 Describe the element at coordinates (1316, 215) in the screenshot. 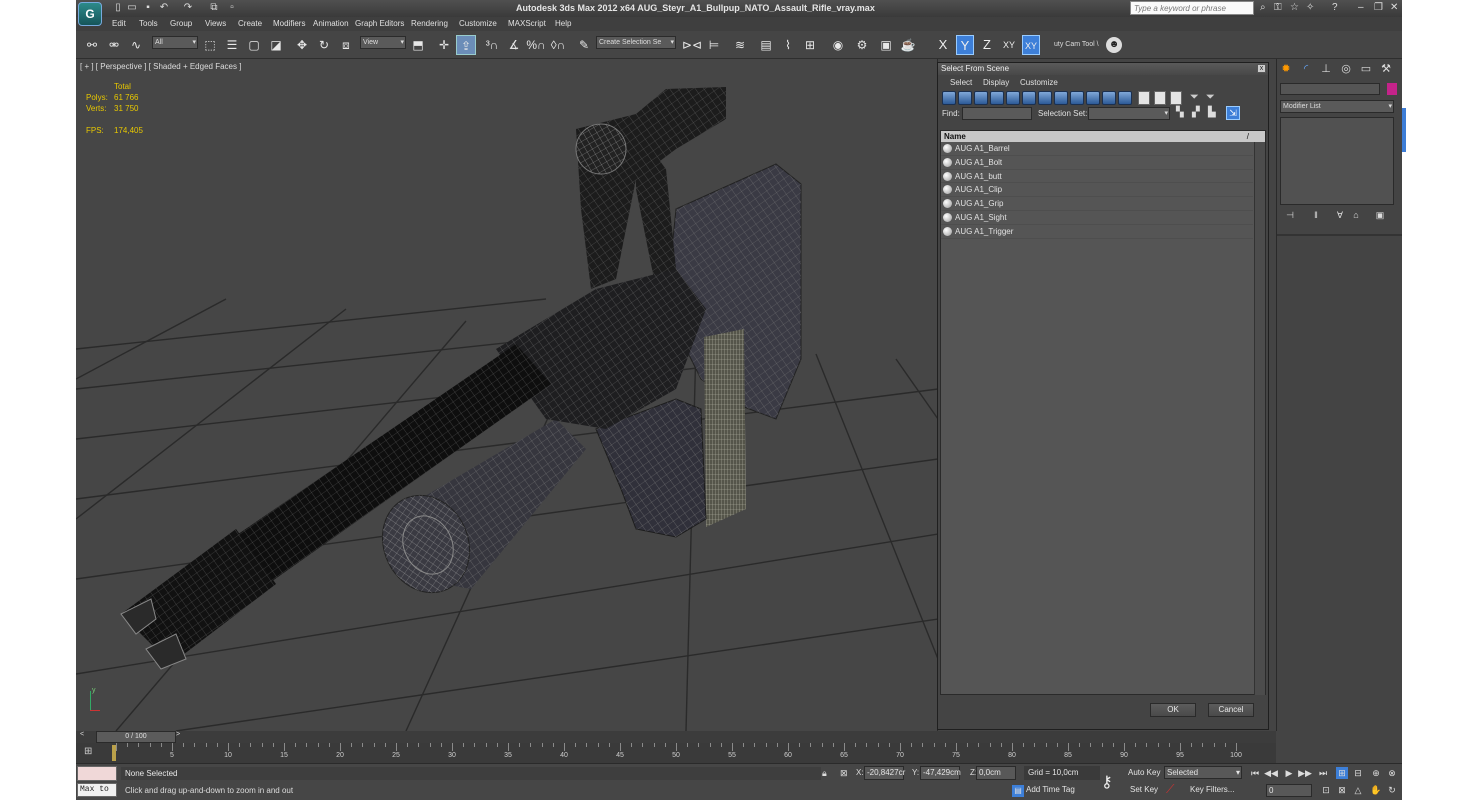

I see `show-end-result-icon: ‖` at that location.